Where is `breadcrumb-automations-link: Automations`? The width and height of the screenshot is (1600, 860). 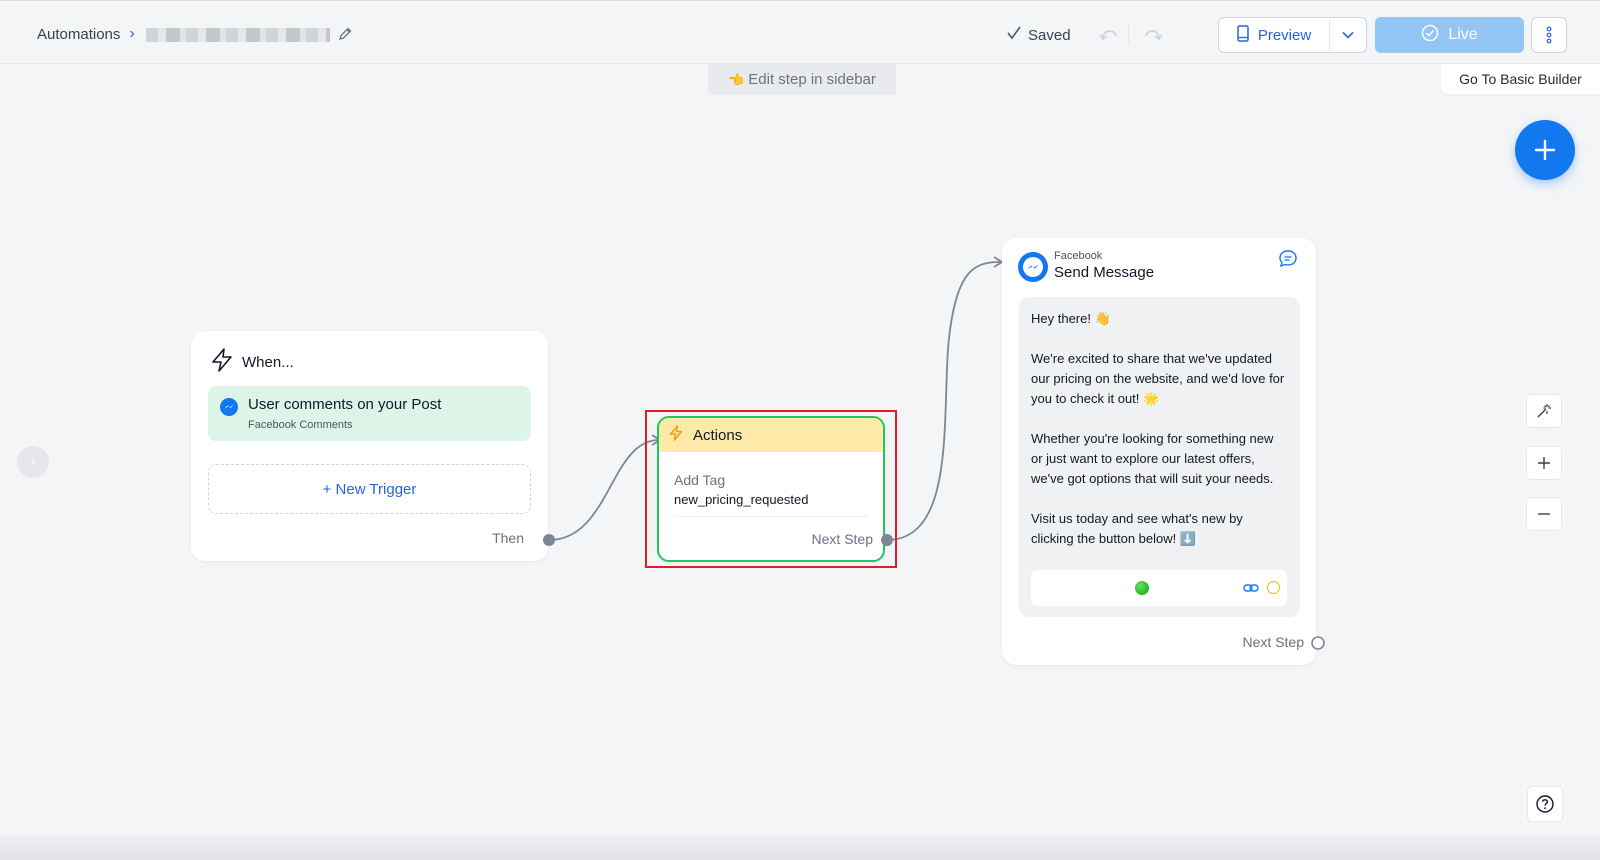
breadcrumb-automations-link: Automations is located at coordinates (78, 34).